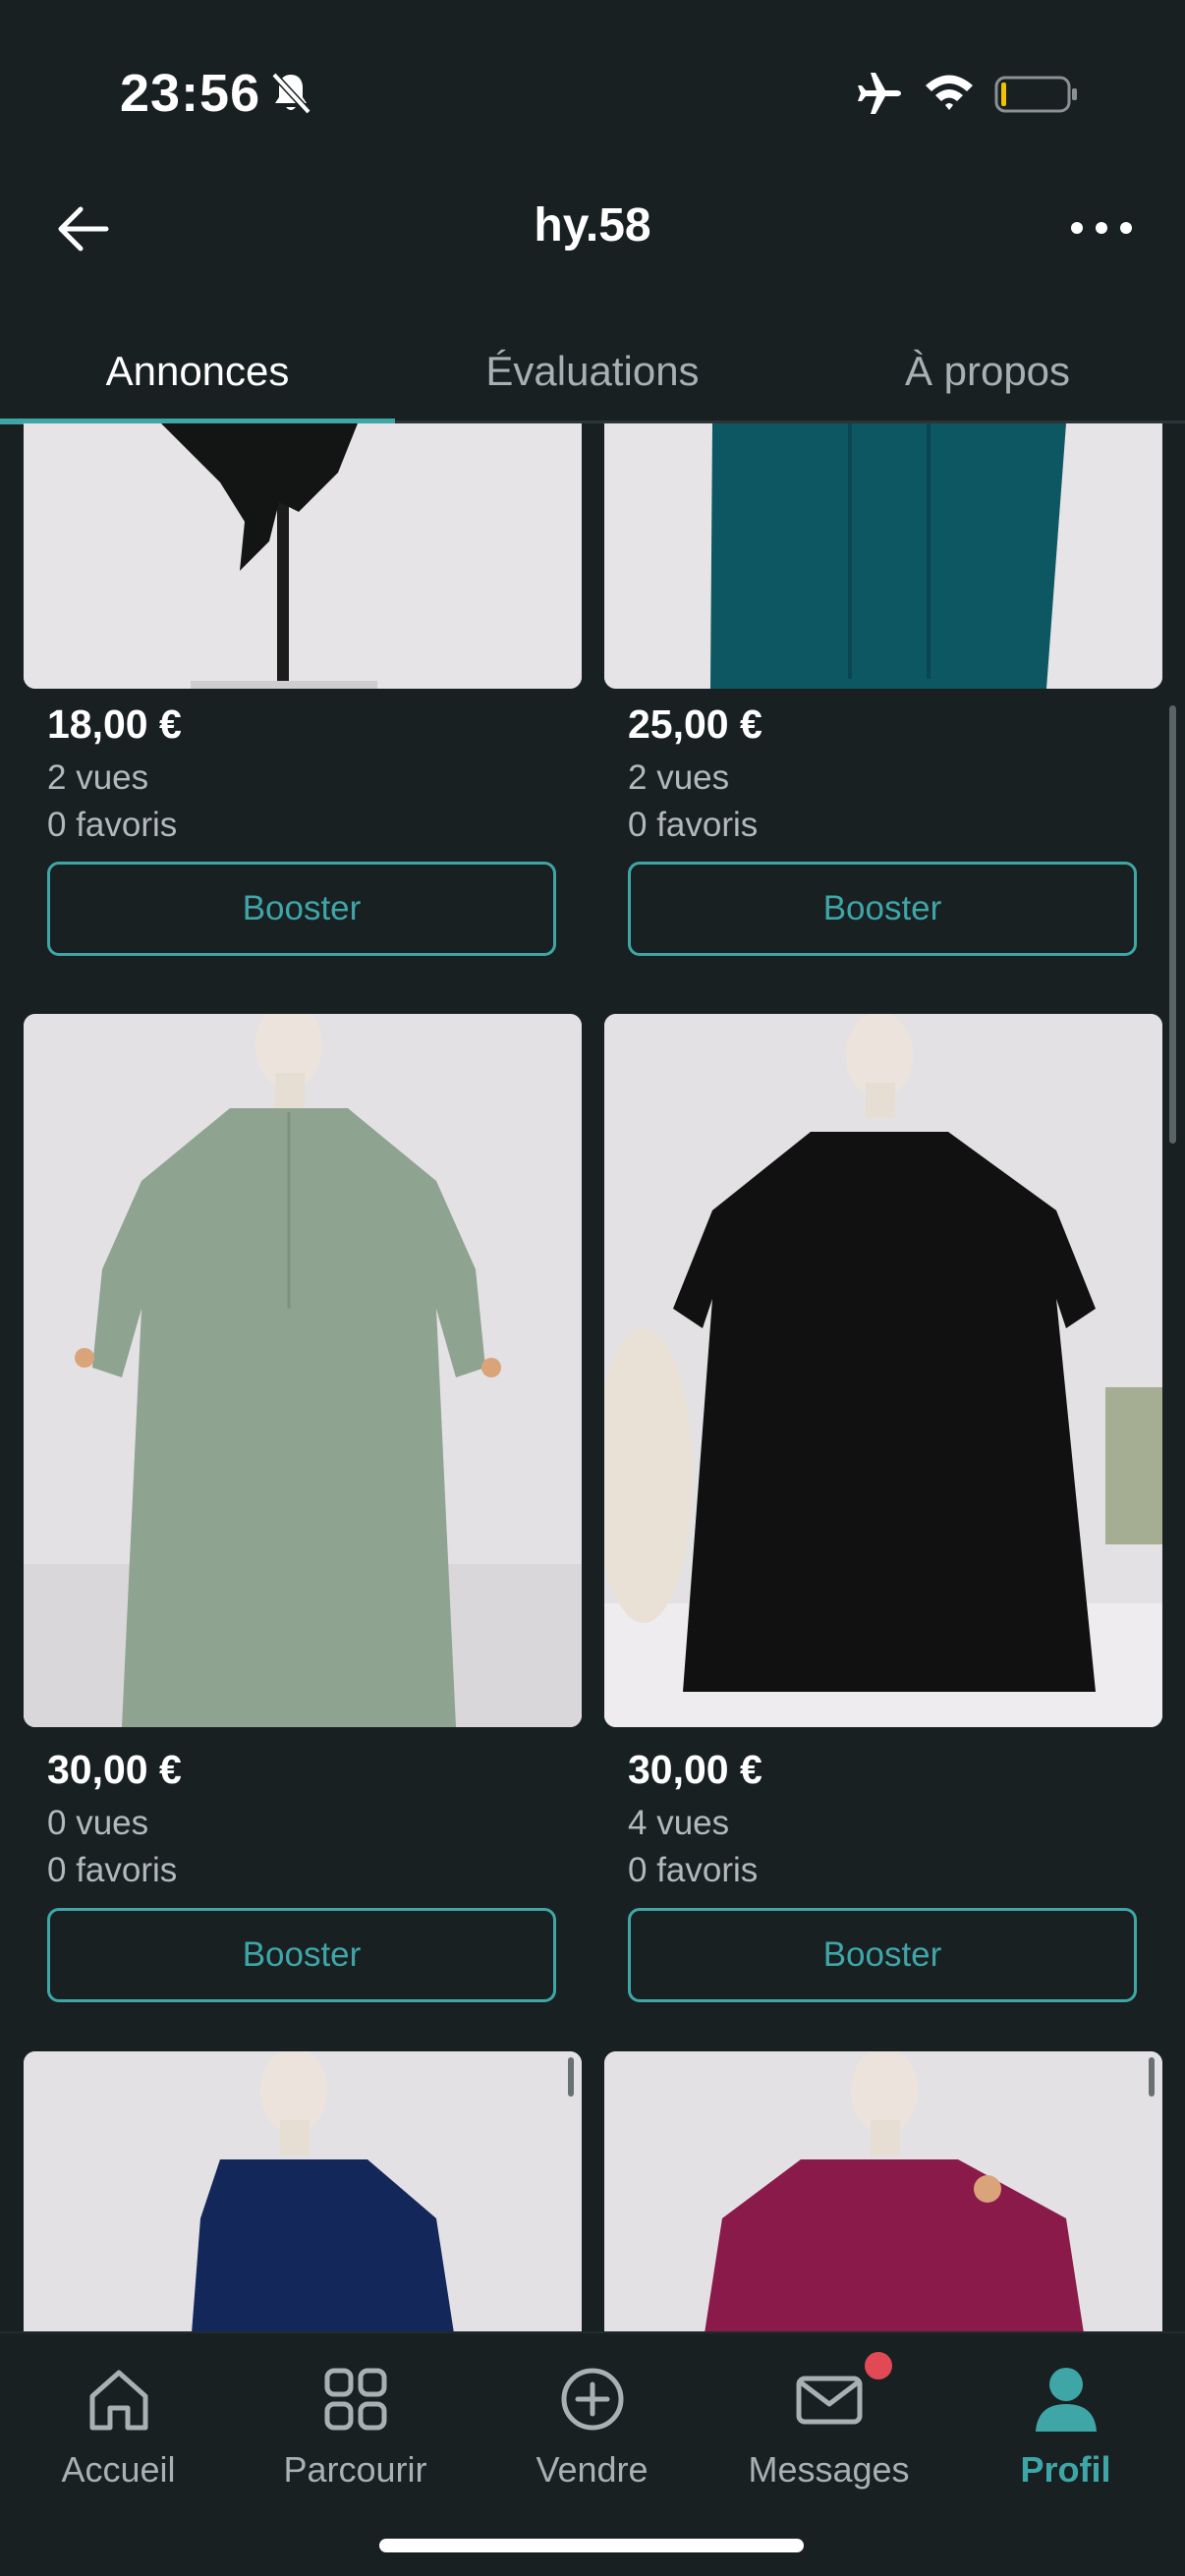 The image size is (1185, 2576). Describe the element at coordinates (830, 2400) in the screenshot. I see `mail-icon` at that location.